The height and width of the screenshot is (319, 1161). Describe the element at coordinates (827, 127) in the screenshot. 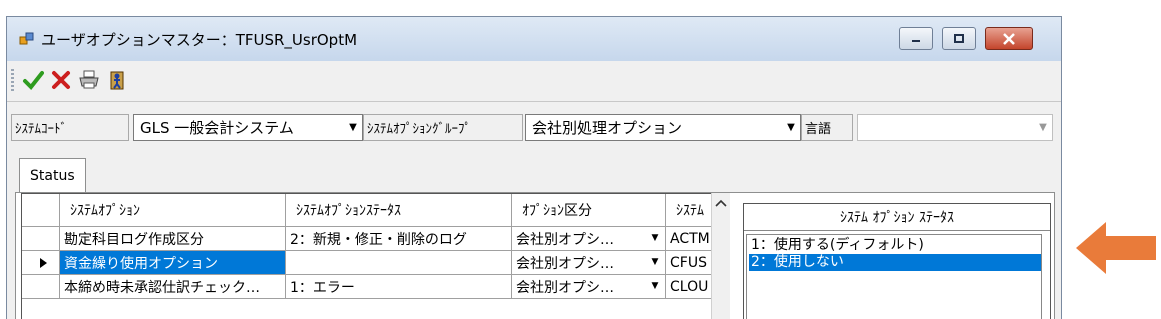

I see `language-label: 言語` at that location.